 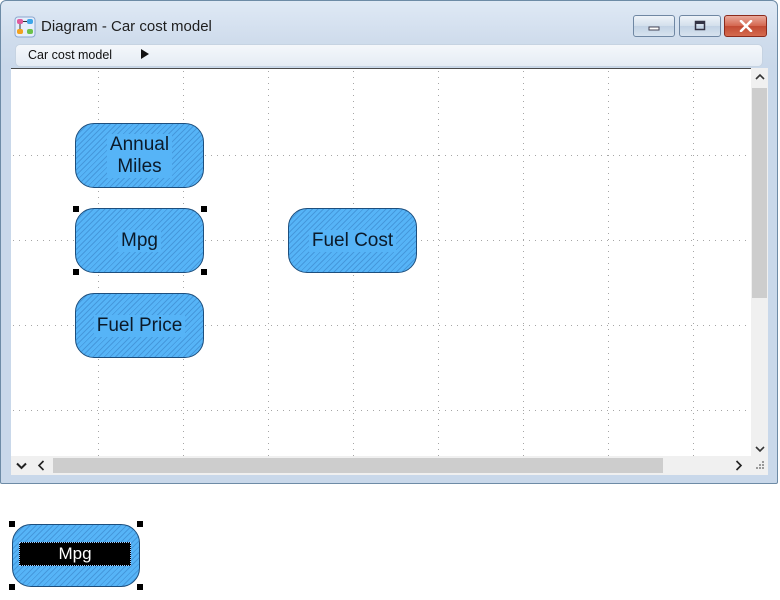 I want to click on horizontal-scrollbar, so click(x=389, y=465).